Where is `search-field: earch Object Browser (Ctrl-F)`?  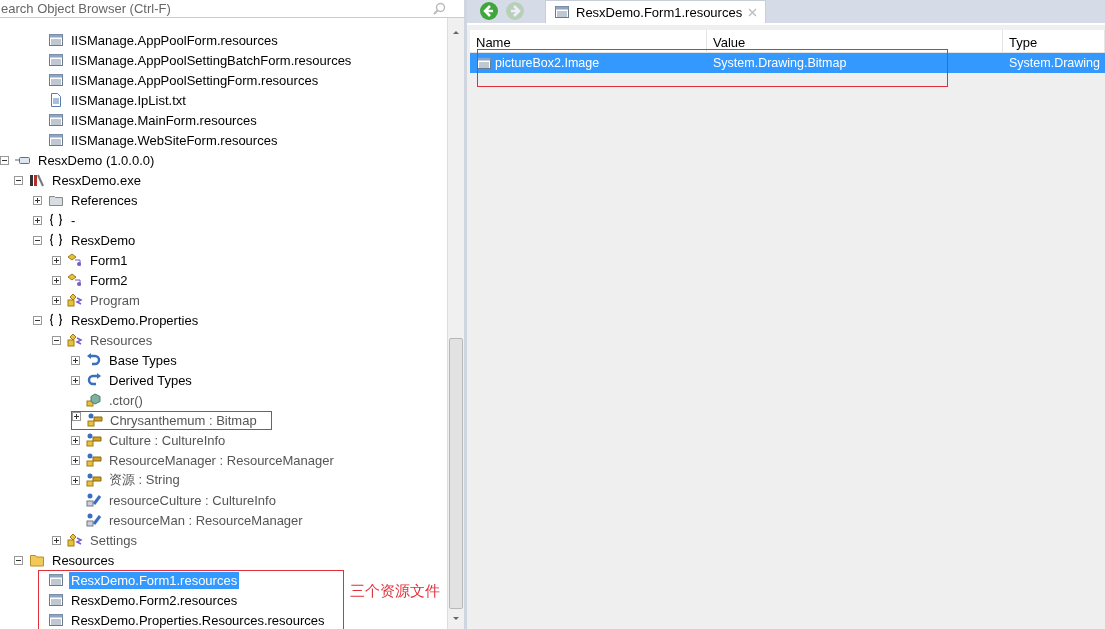 search-field: earch Object Browser (Ctrl-F) is located at coordinates (217, 8).